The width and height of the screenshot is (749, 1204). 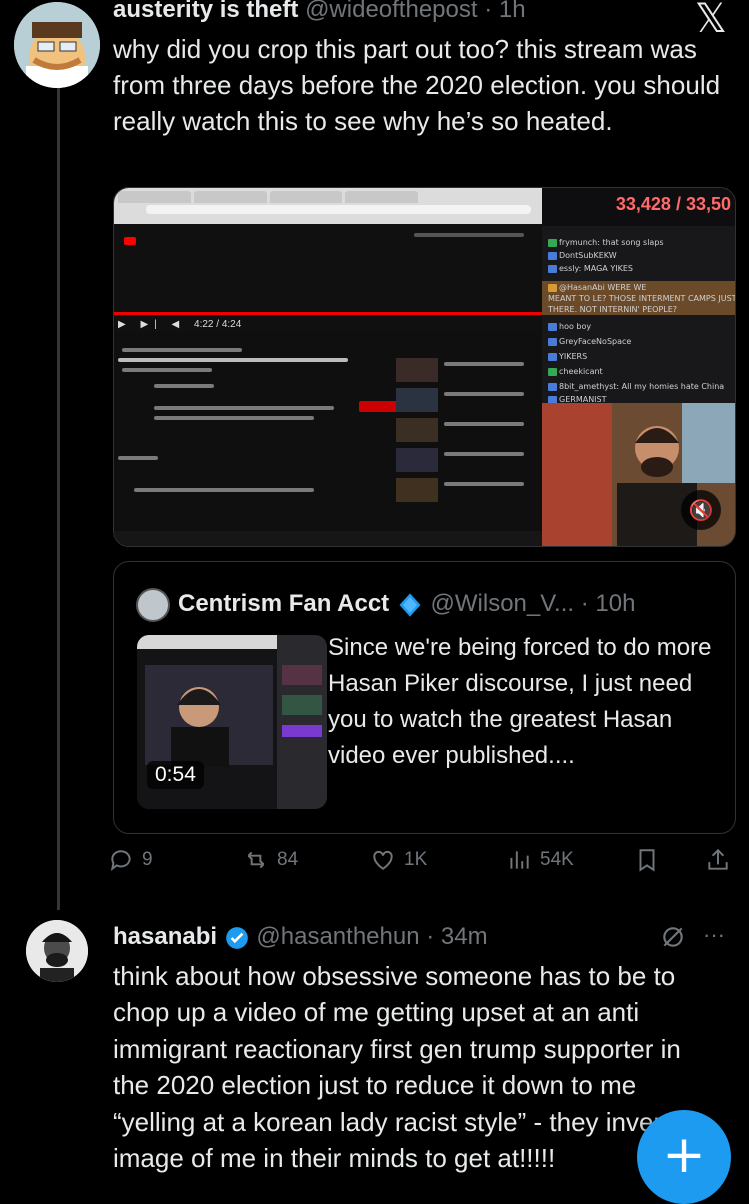 What do you see at coordinates (120, 860) in the screenshot?
I see `reply-icon` at bounding box center [120, 860].